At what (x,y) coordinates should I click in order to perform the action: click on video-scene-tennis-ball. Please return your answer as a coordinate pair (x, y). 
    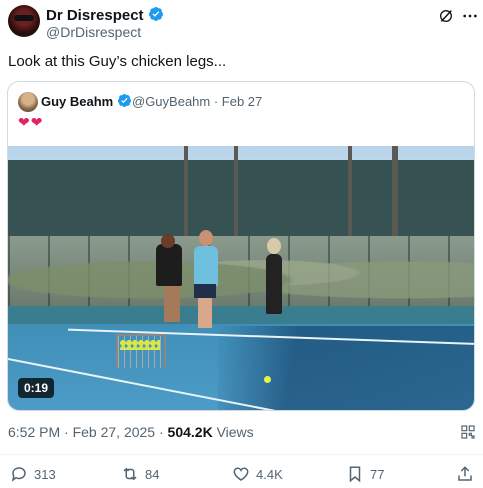
    Looking at the image, I should click on (267, 379).